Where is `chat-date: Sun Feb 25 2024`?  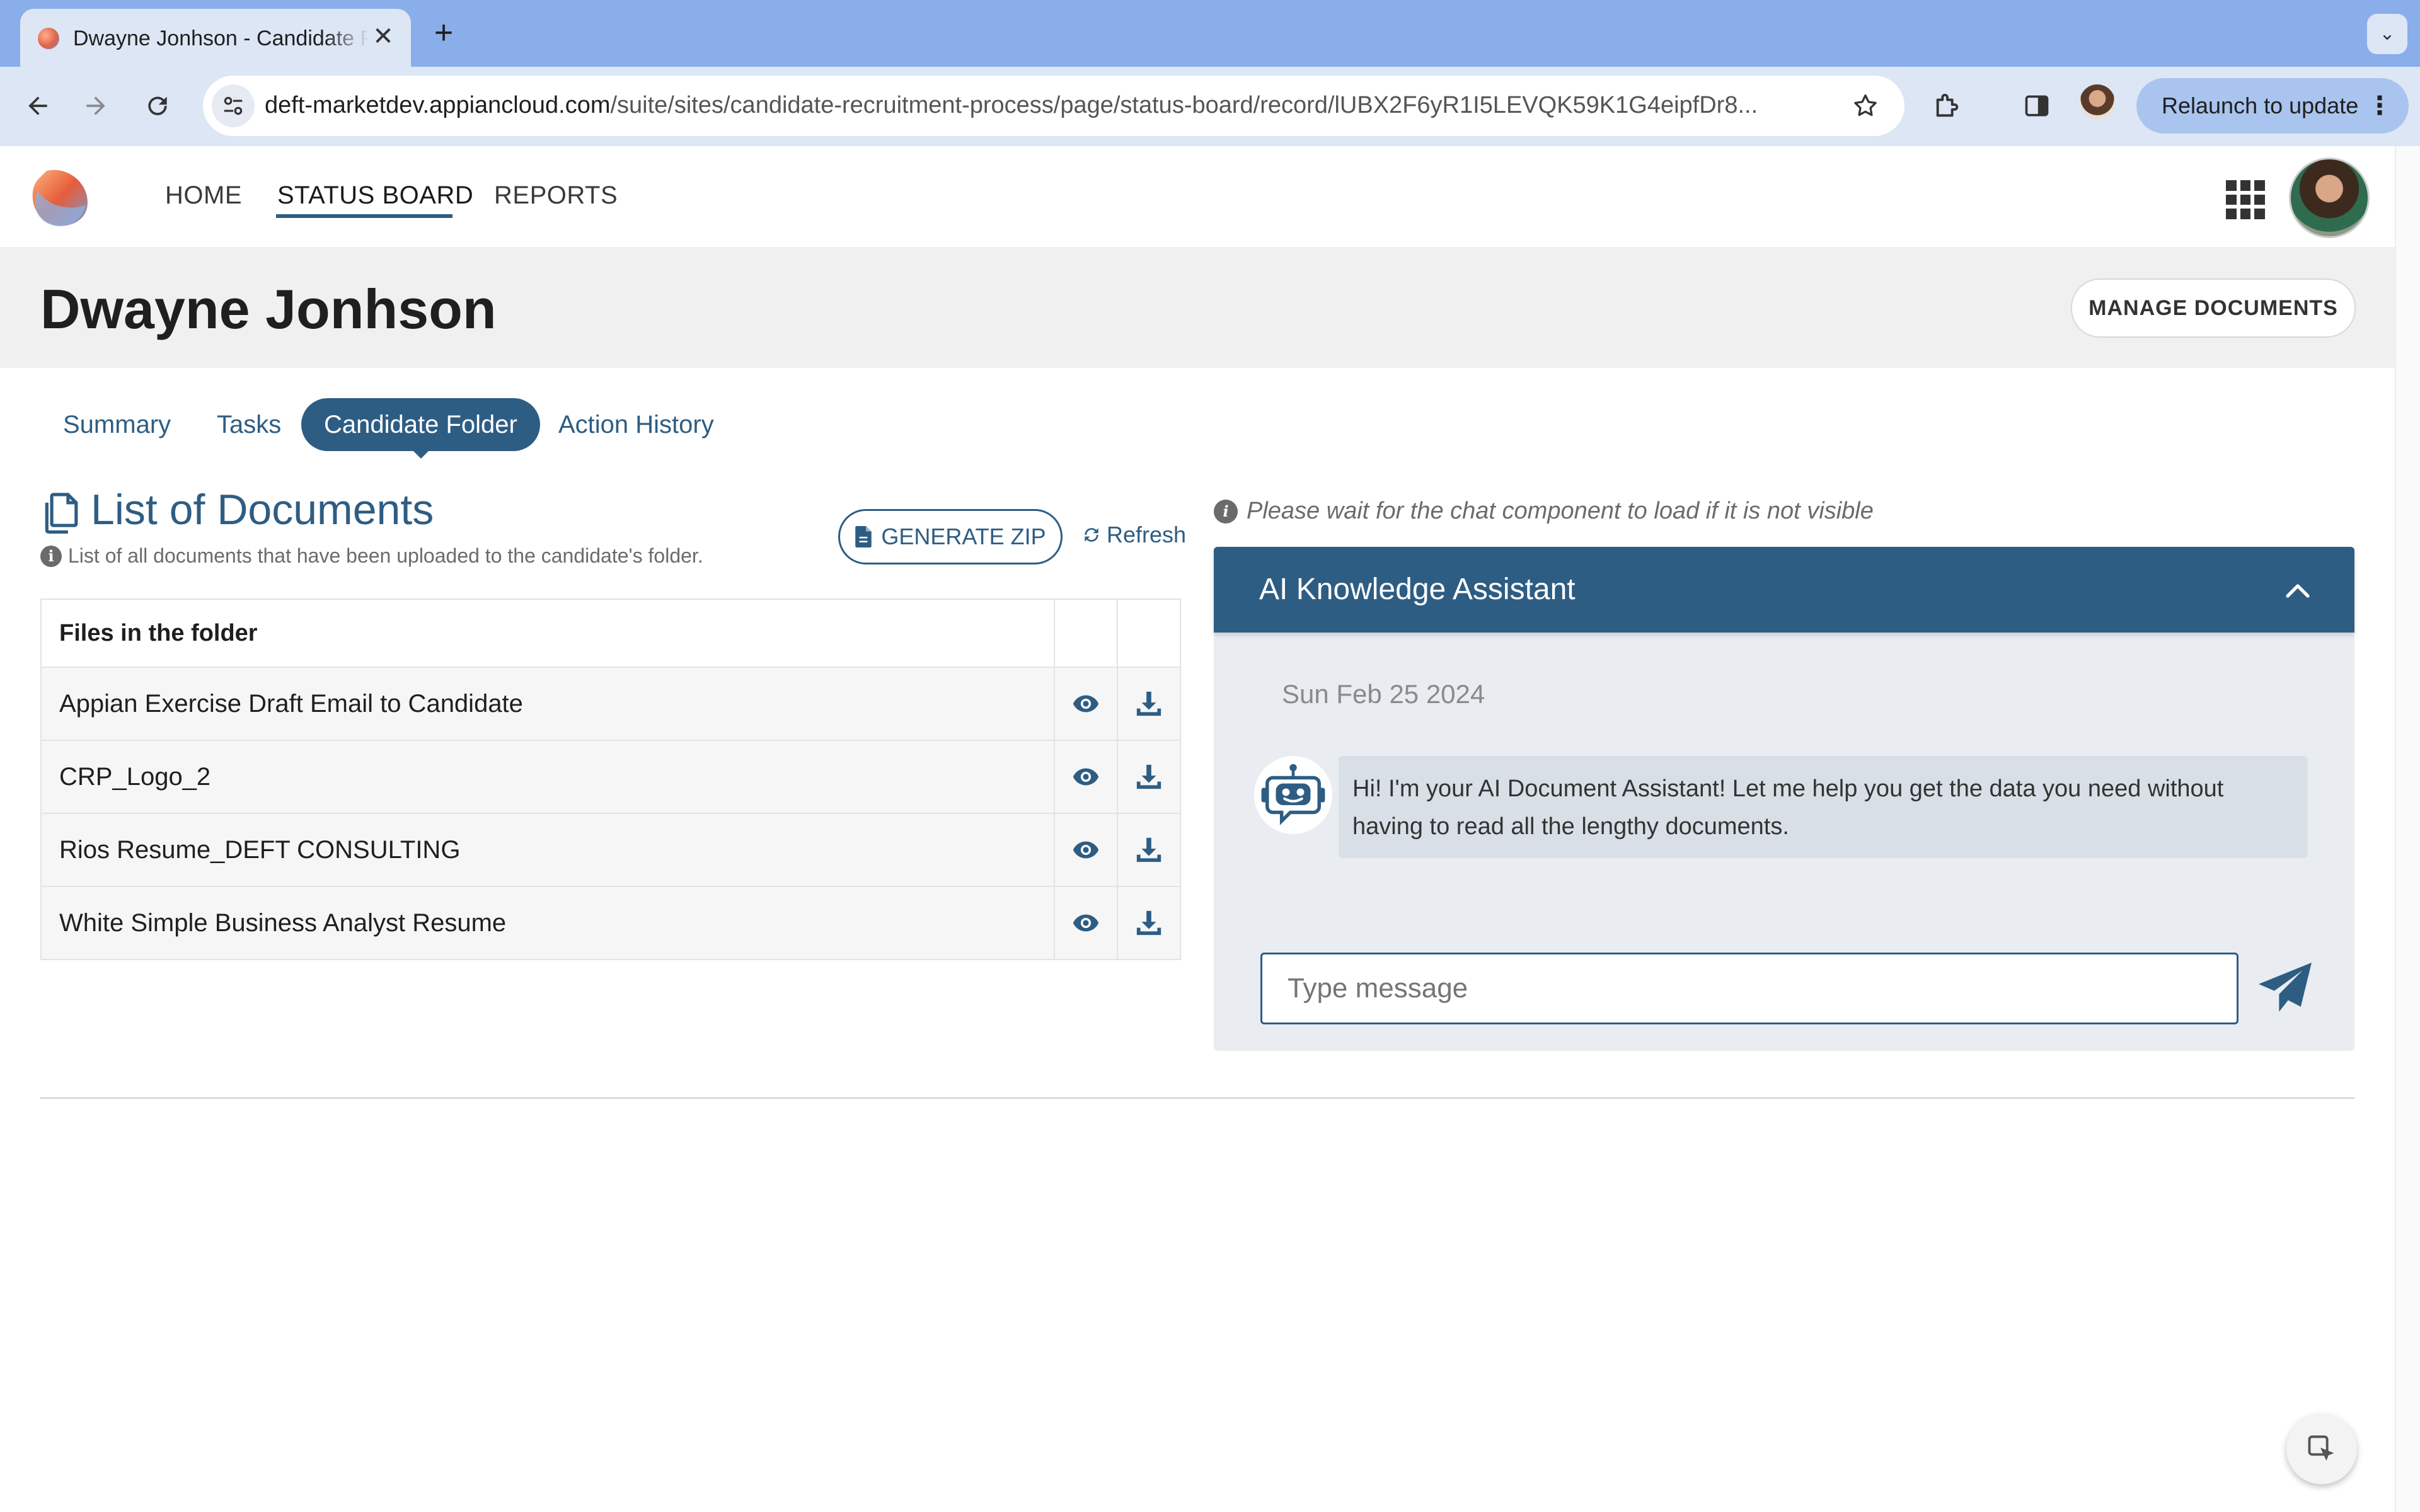 chat-date: Sun Feb 25 2024 is located at coordinates (1383, 694).